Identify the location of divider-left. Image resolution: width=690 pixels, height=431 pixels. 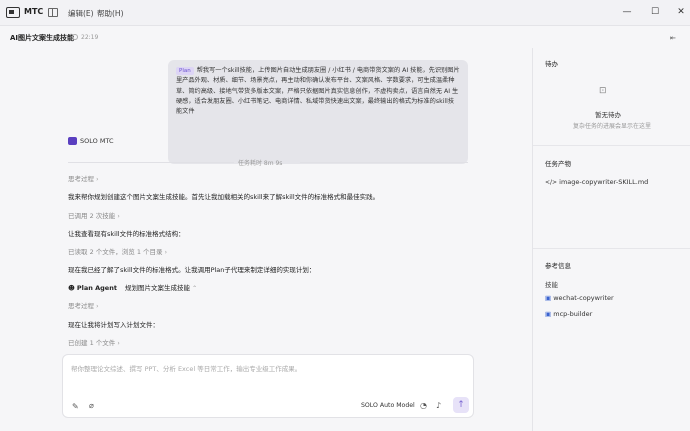
(151, 162).